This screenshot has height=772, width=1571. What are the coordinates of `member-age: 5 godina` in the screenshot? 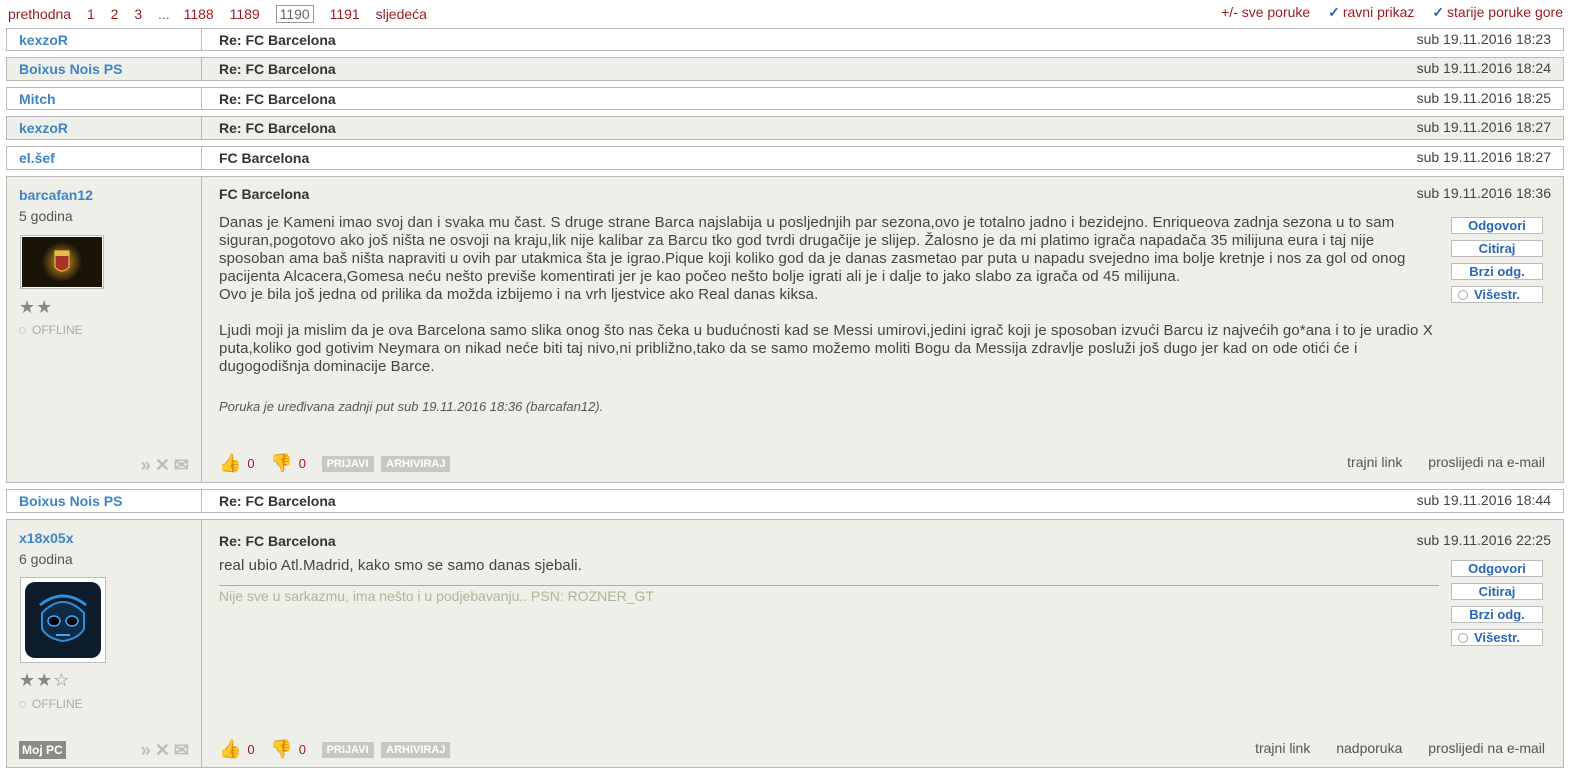 It's located at (46, 216).